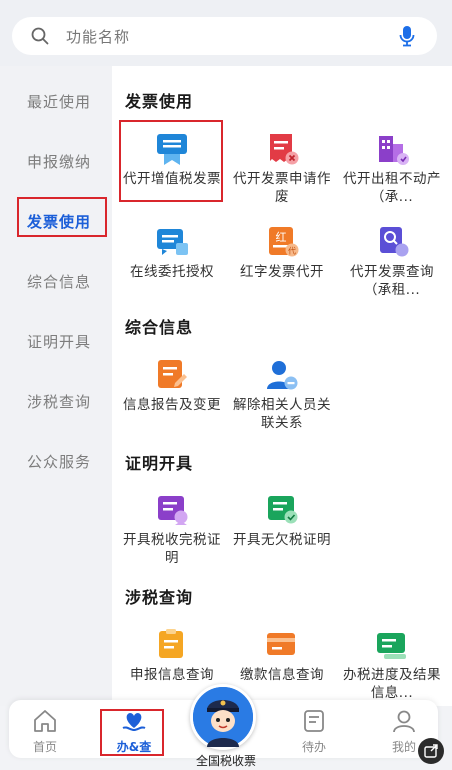 Image resolution: width=452 pixels, height=770 pixels. I want to click on tile-no-arrears-certificate: 开具无欠税证明, so click(282, 535).